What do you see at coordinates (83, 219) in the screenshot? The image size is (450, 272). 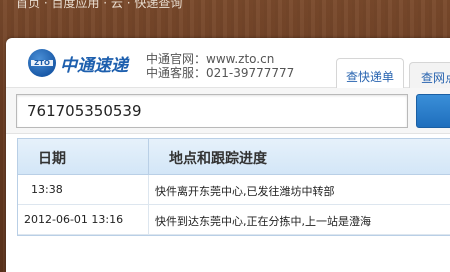 I see `row-date: 2012-06-01 13:16` at bounding box center [83, 219].